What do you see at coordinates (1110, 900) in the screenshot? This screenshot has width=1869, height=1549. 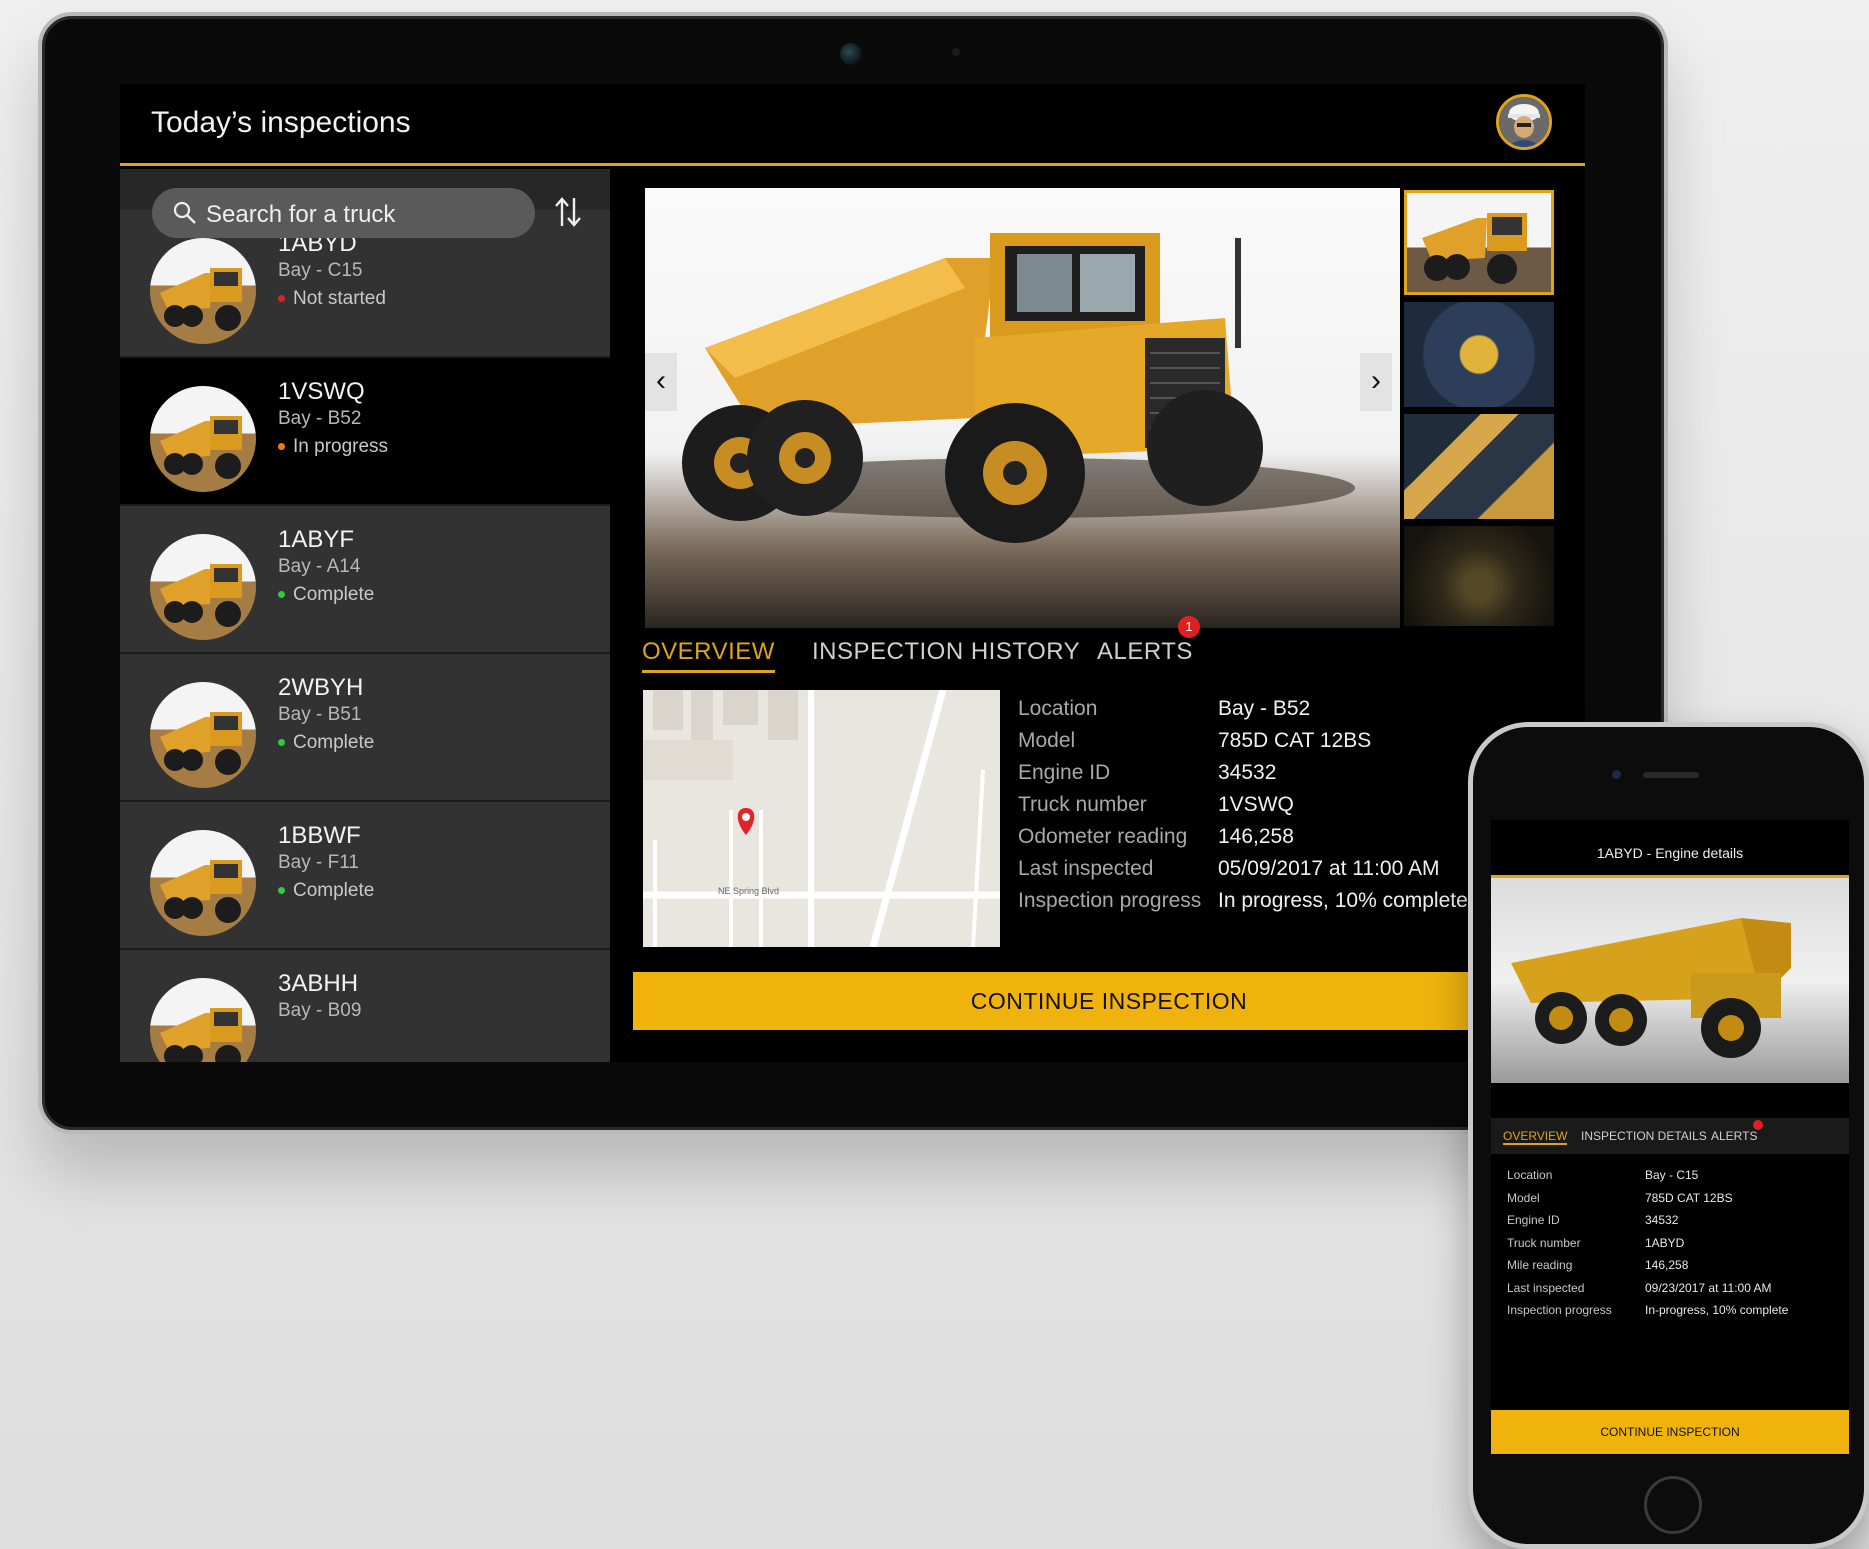 I see `detail-label: Inspection progress` at bounding box center [1110, 900].